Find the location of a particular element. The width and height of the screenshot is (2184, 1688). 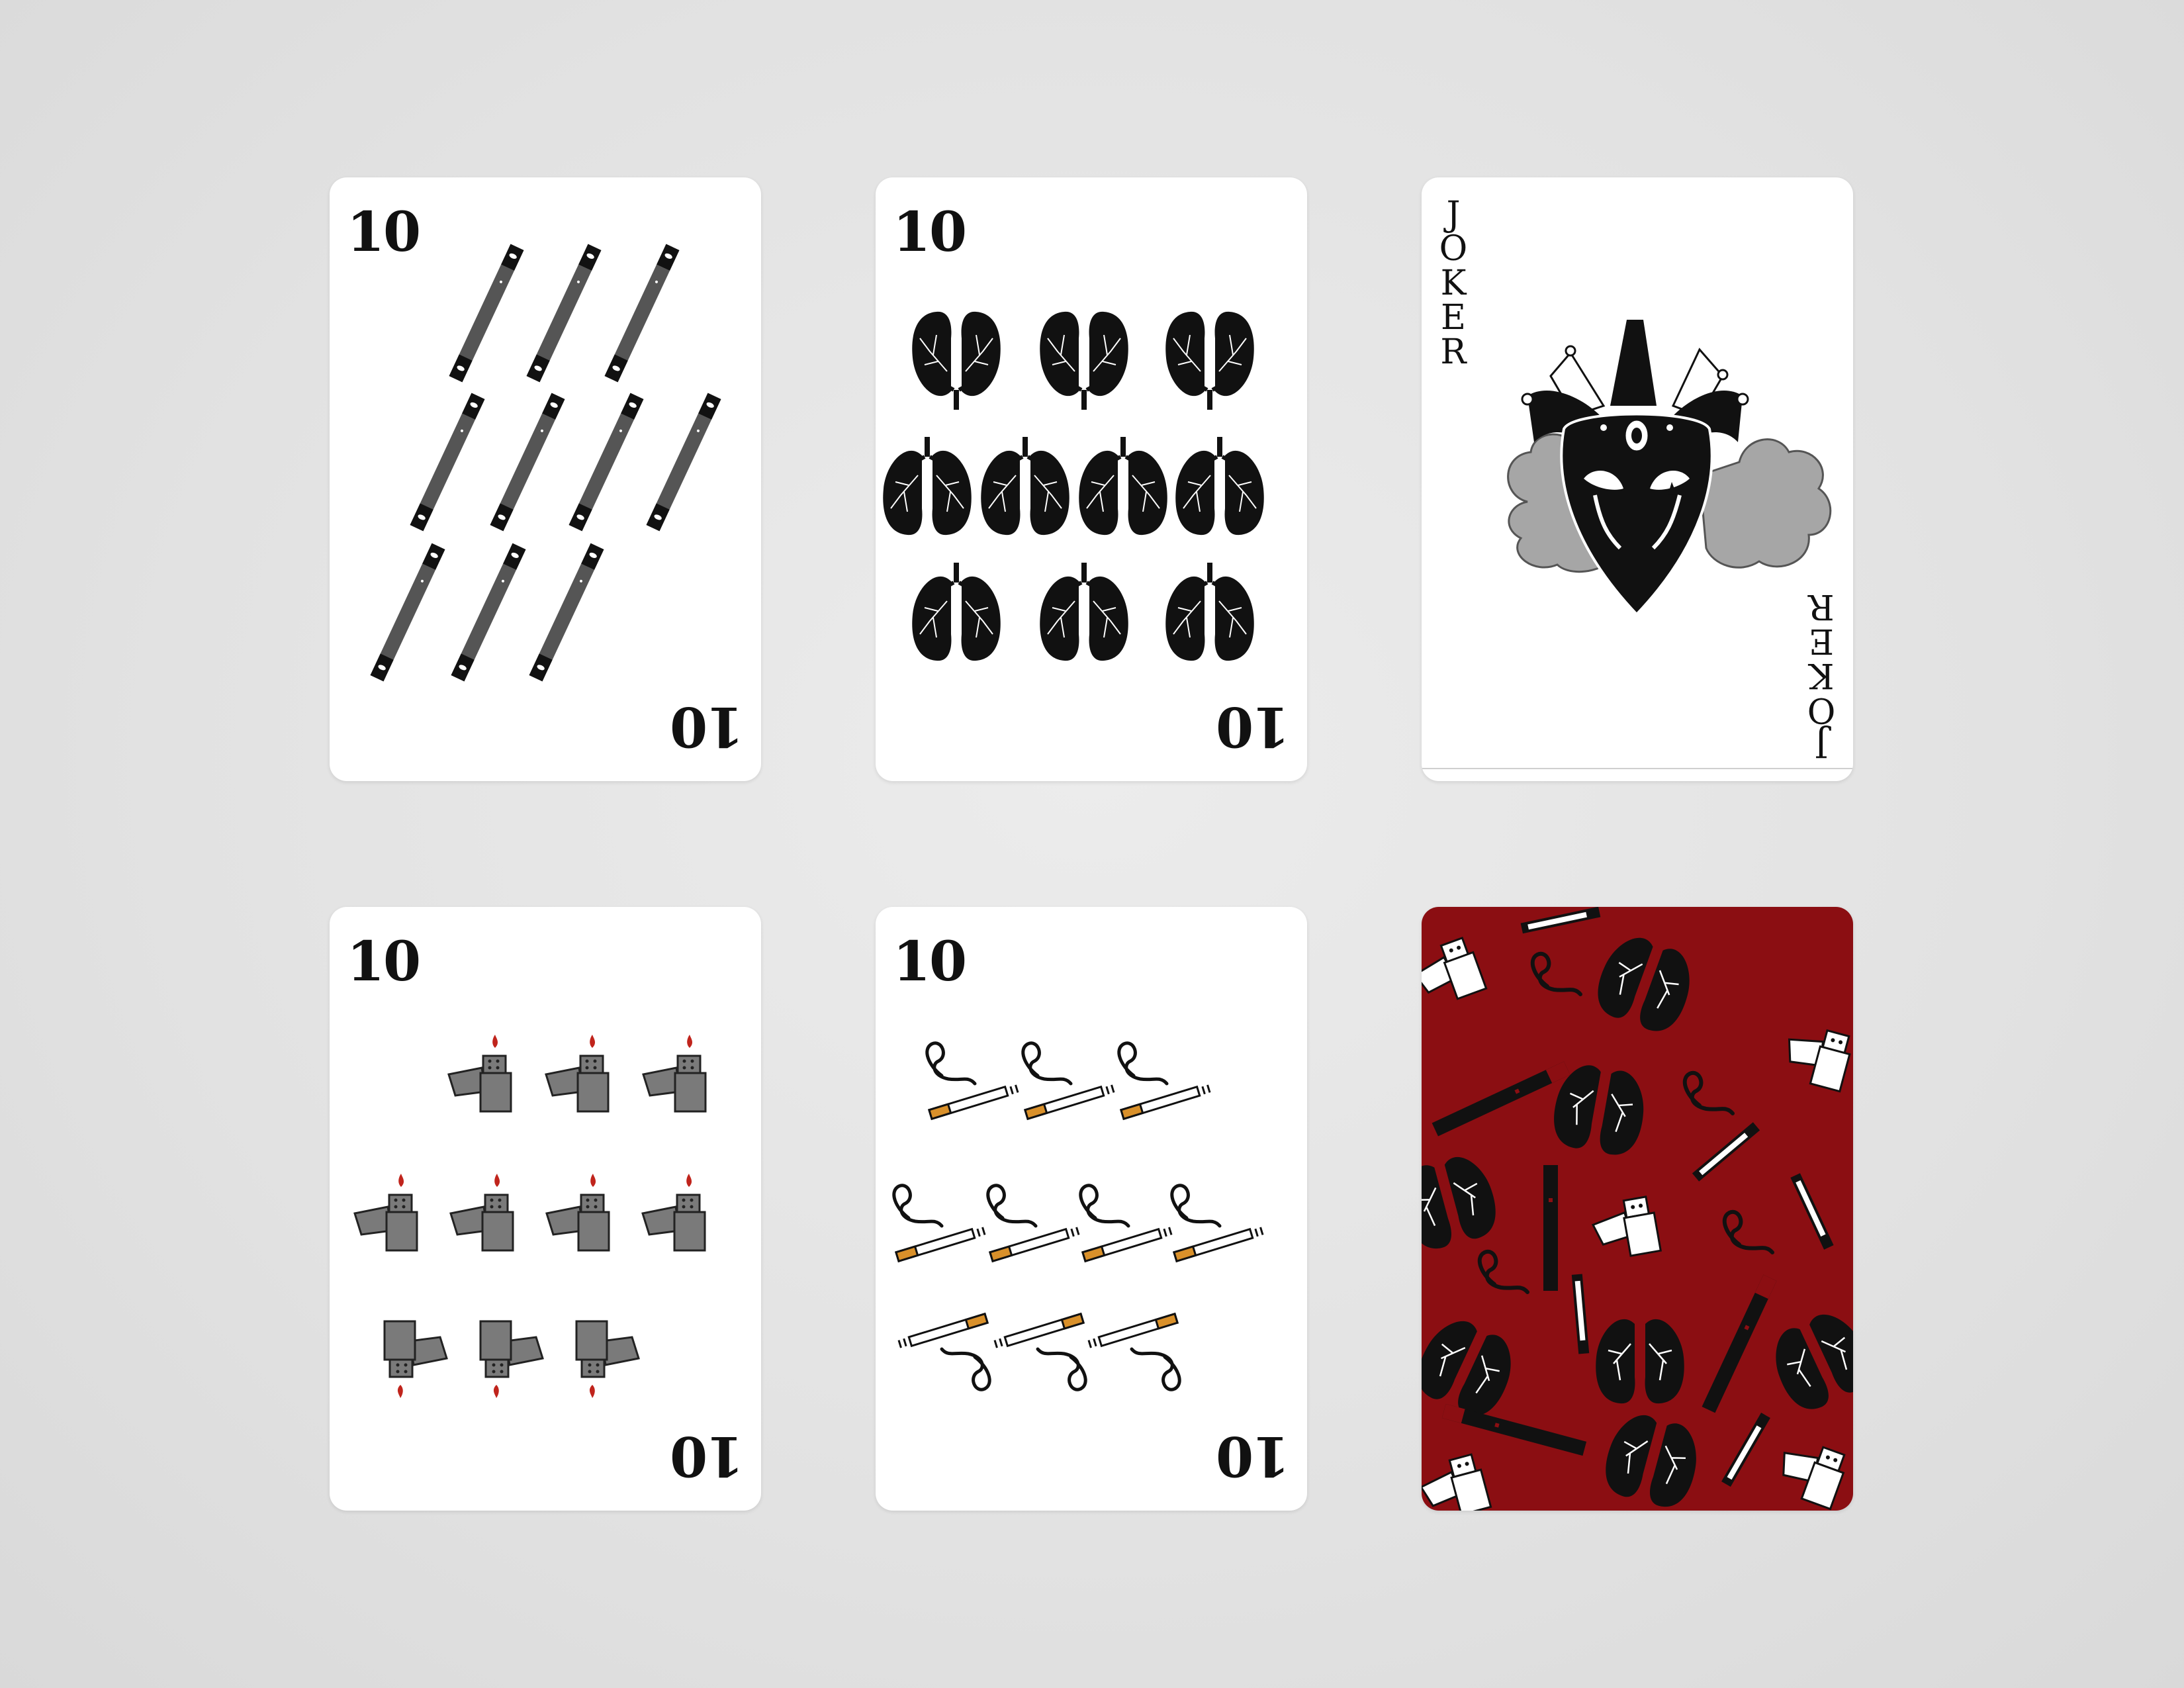

card-edge-line is located at coordinates (1638, 768).